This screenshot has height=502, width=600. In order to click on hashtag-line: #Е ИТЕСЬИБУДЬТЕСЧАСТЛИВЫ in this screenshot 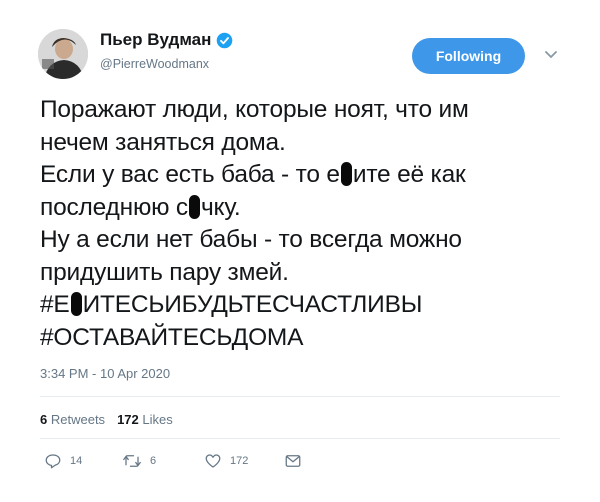, I will do `click(310, 305)`.